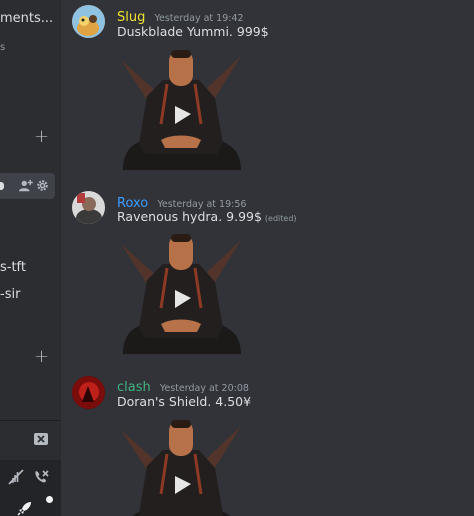 The height and width of the screenshot is (516, 474). What do you see at coordinates (41, 477) in the screenshot?
I see `phone-disconnect-icon` at bounding box center [41, 477].